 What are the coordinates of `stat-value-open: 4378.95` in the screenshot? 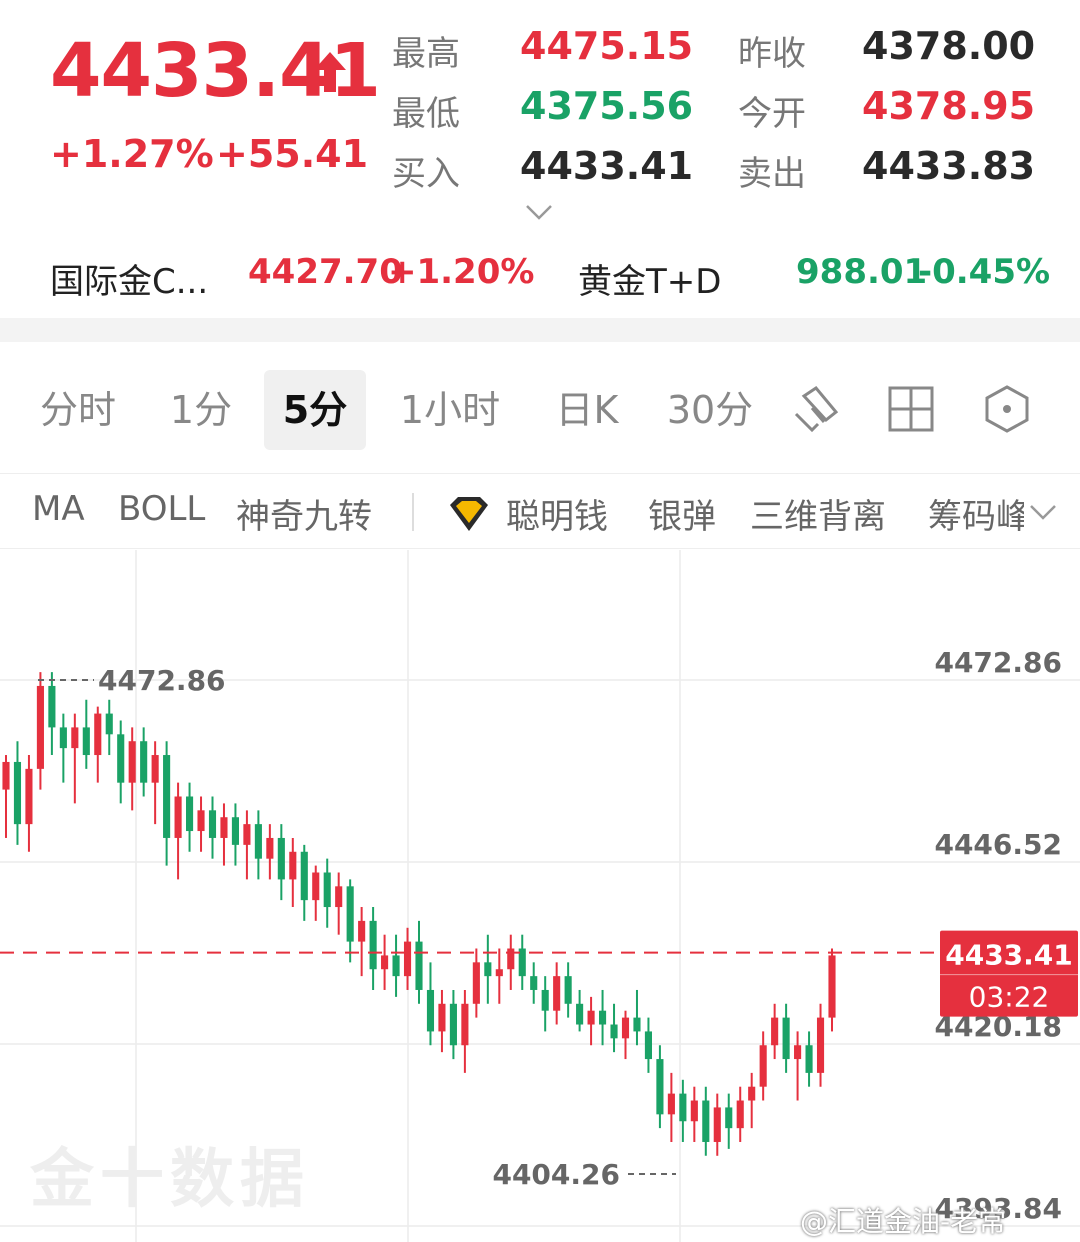 It's located at (949, 106).